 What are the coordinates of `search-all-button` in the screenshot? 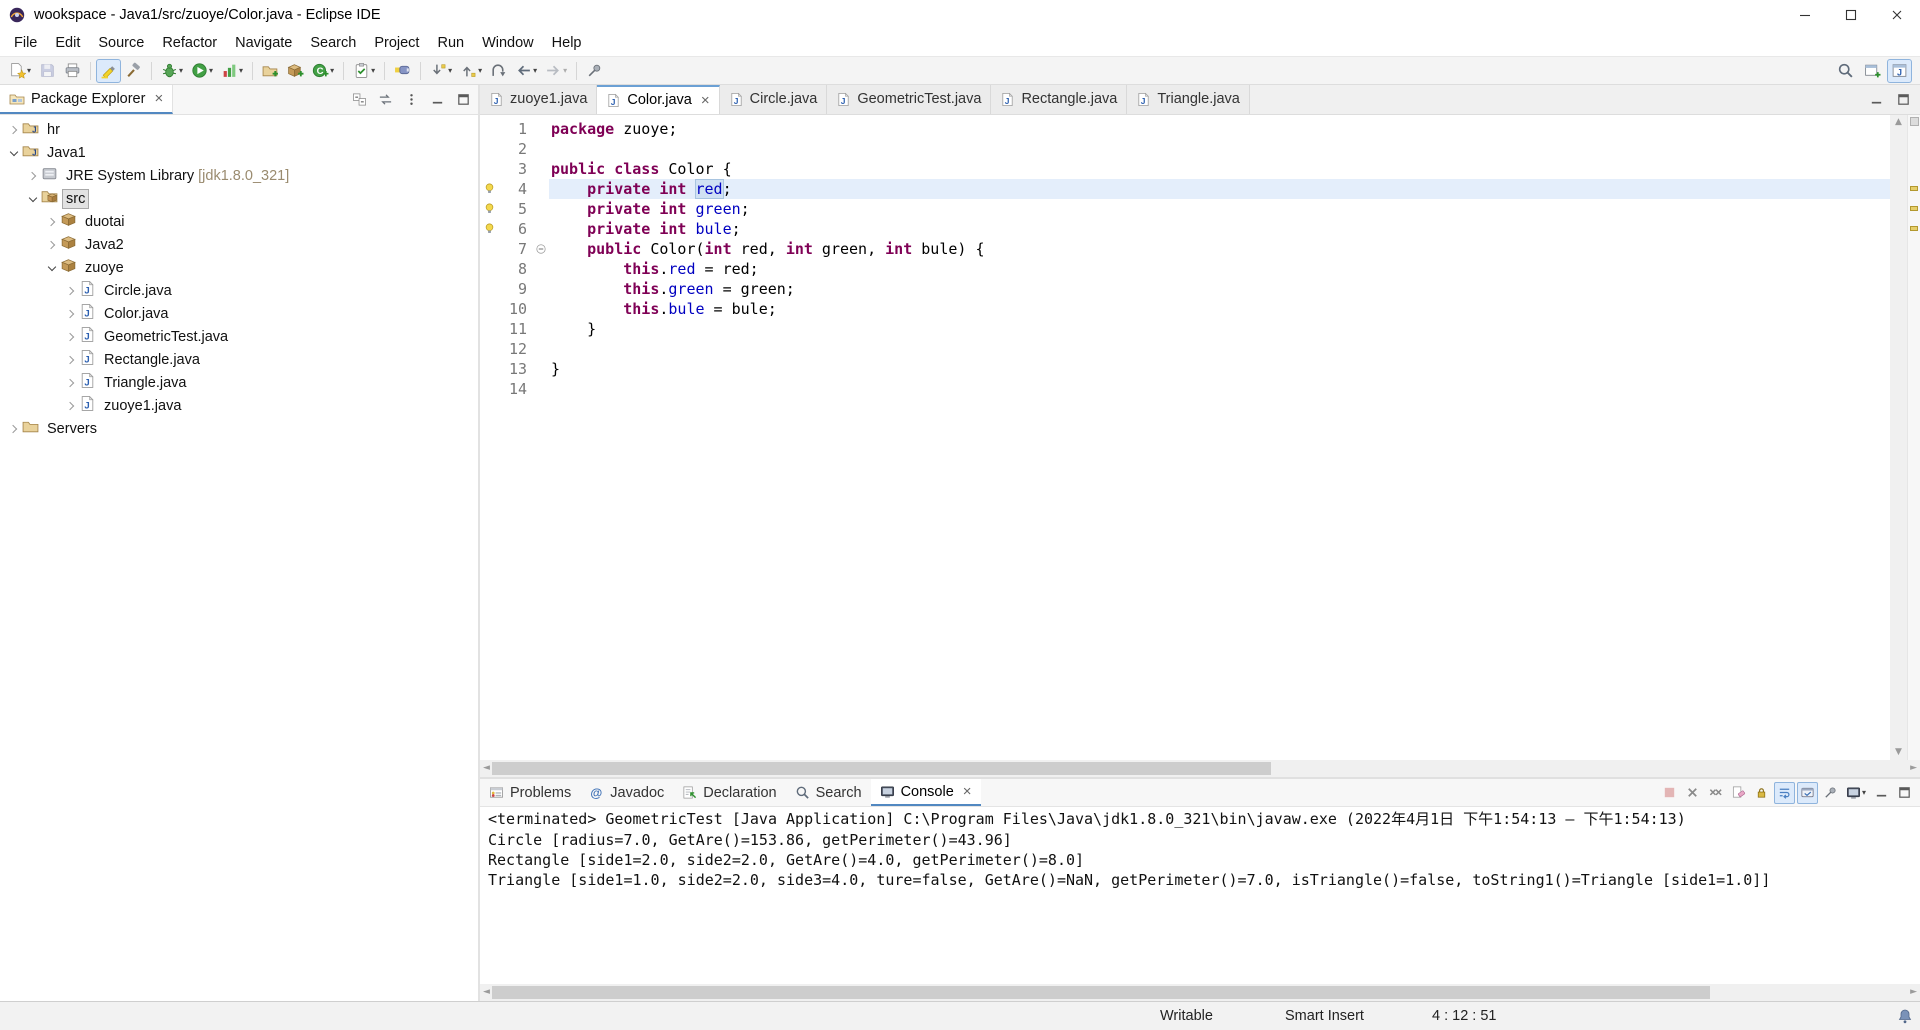 It's located at (1845, 71).